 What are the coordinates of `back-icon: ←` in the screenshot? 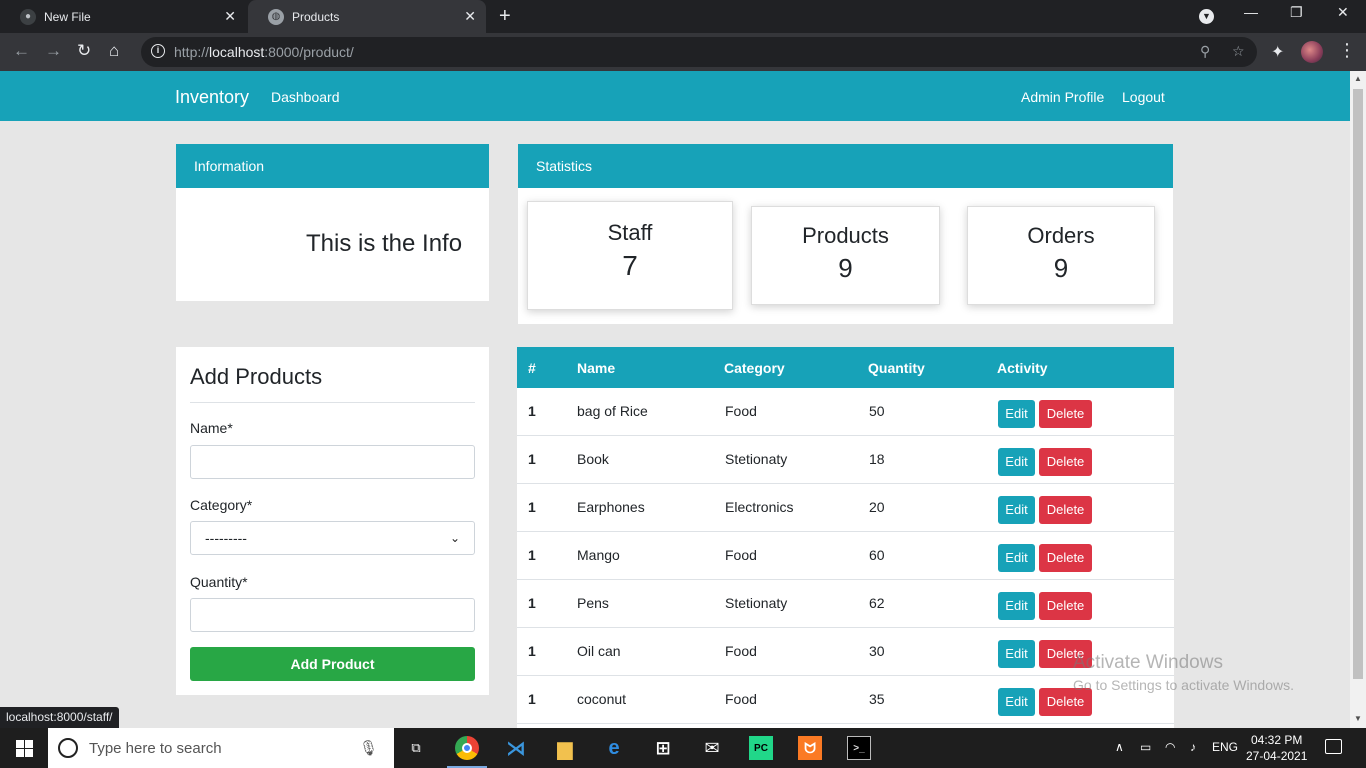 It's located at (21, 51).